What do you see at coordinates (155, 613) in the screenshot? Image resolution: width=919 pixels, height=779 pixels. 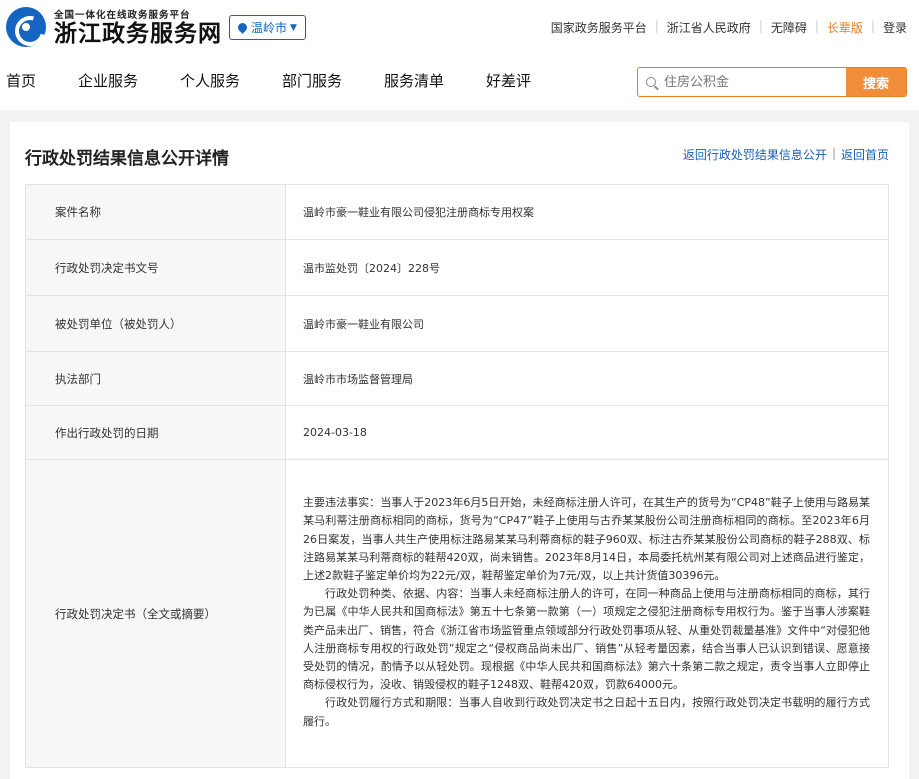 I see `row-label: 行政处罚决定书（全文或摘要）` at bounding box center [155, 613].